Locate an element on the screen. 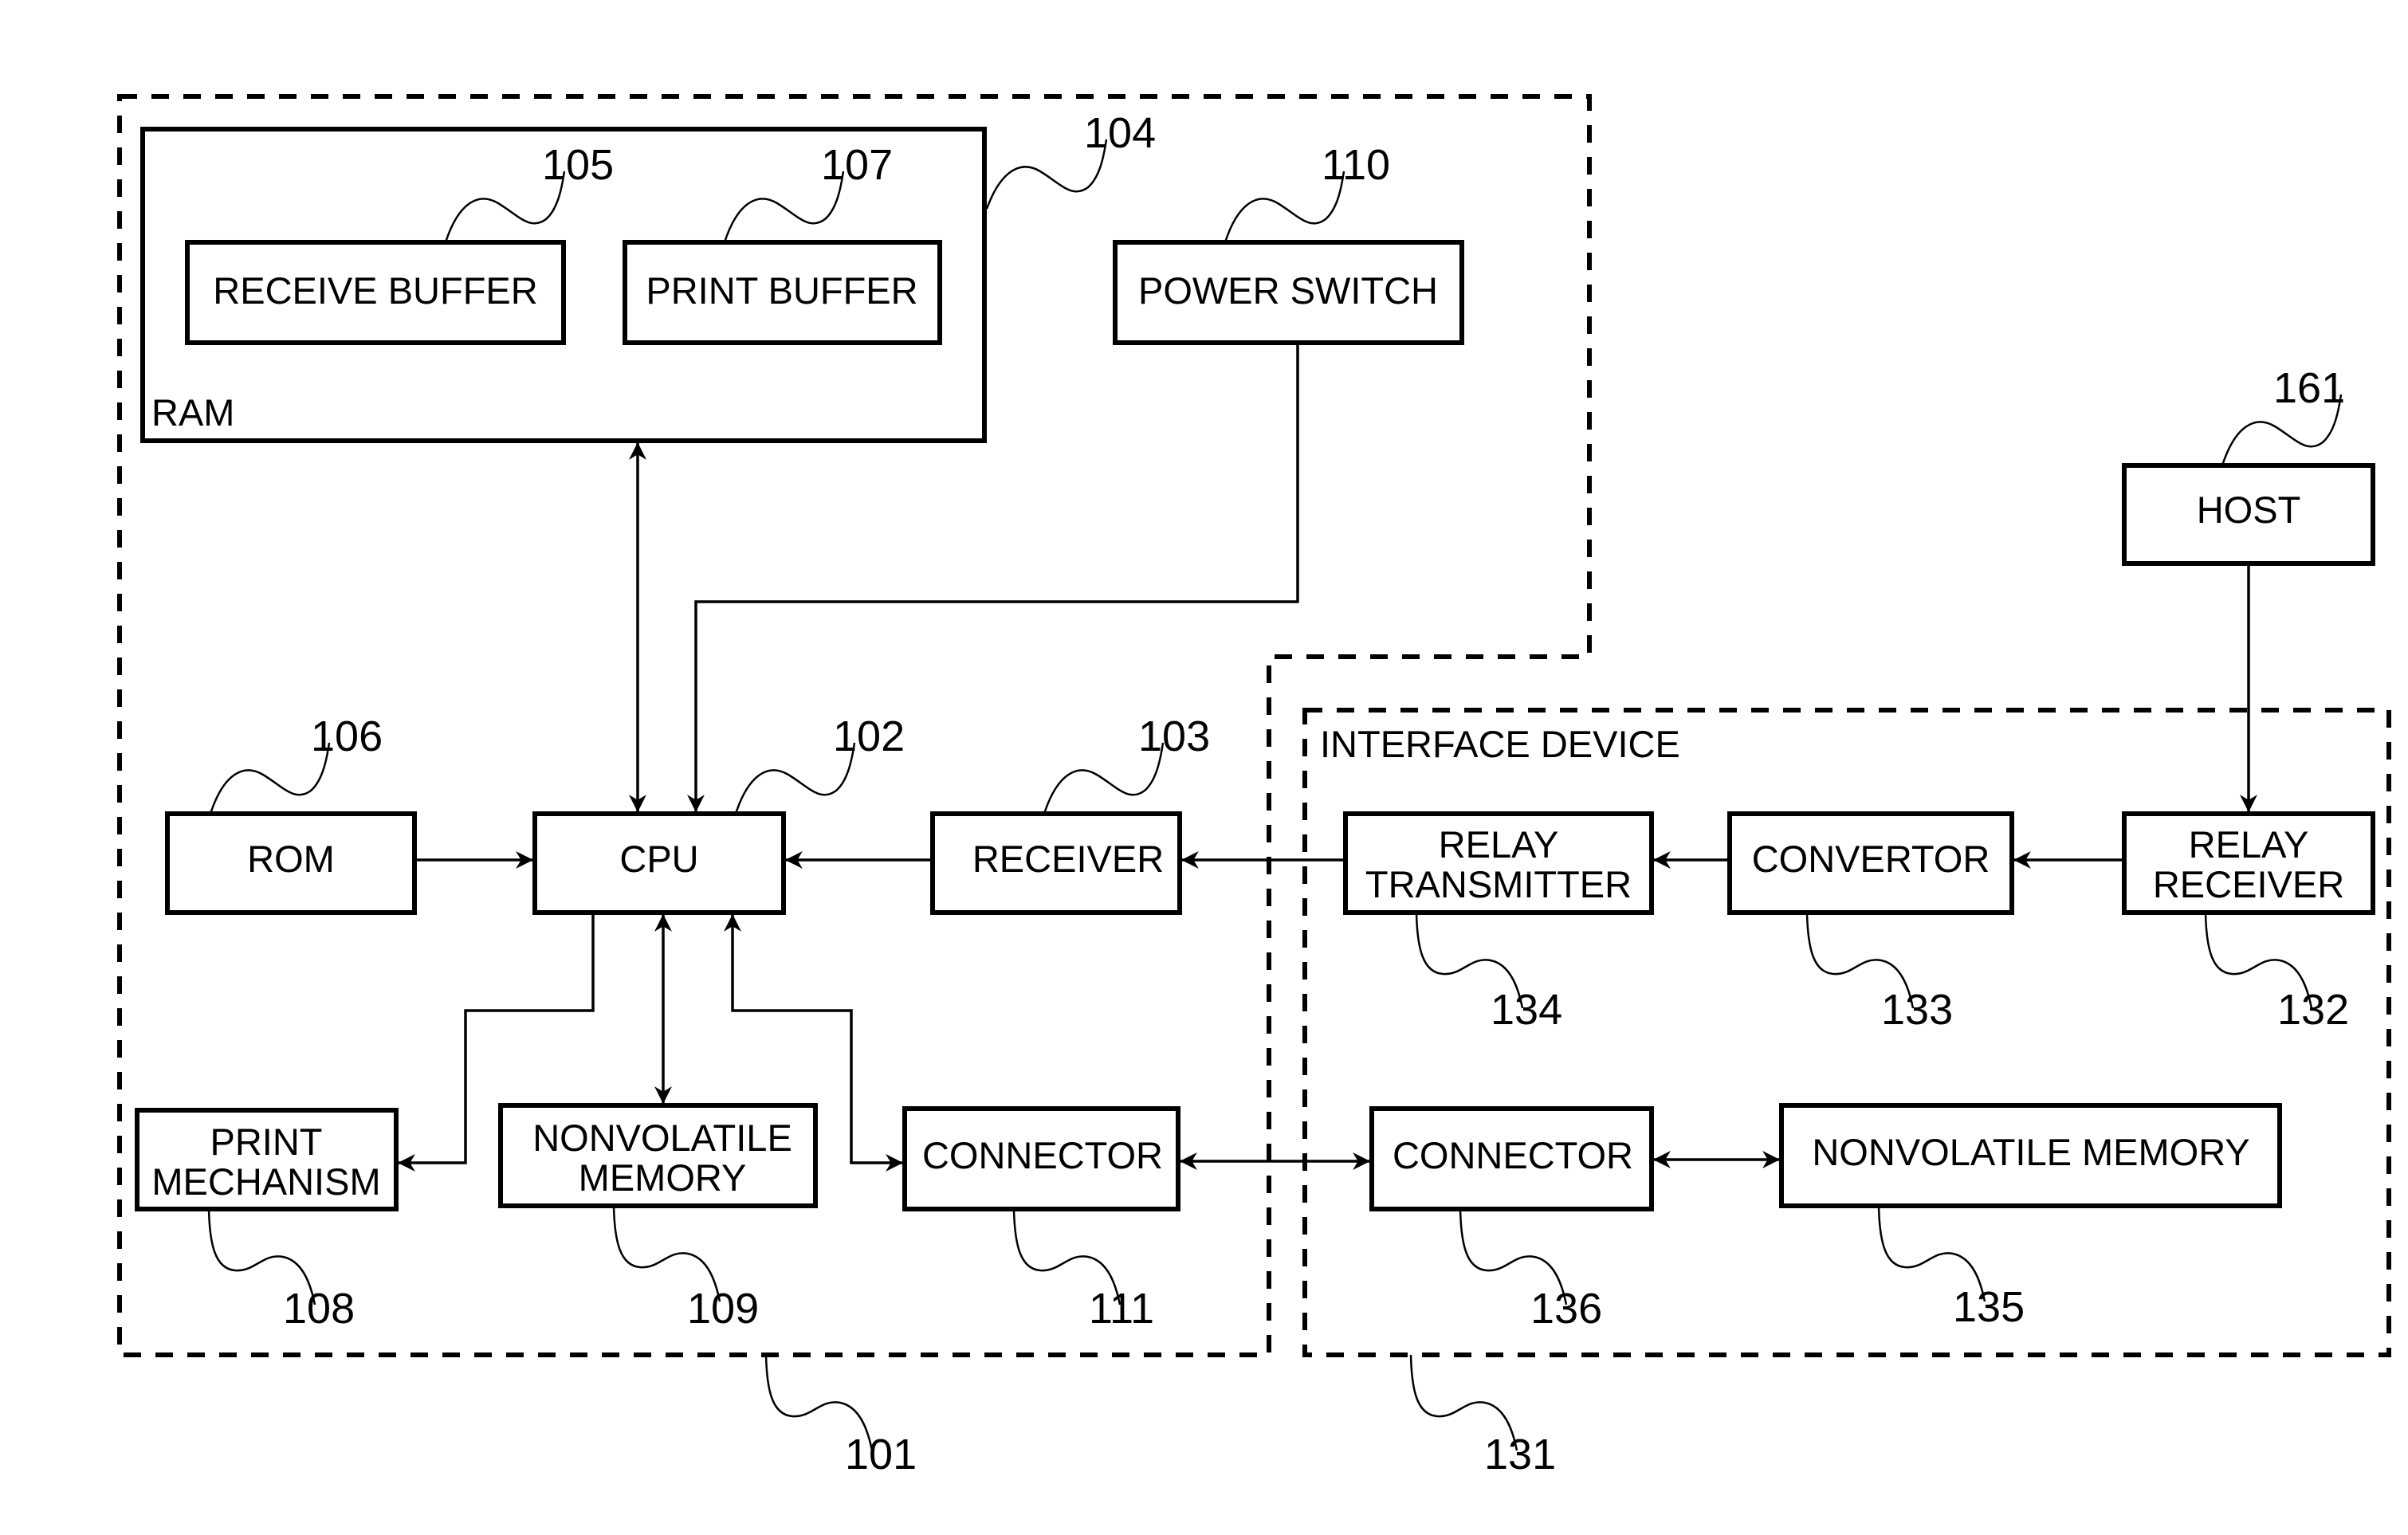 The width and height of the screenshot is (2408, 1535). nonvolatile-memory-interface-label: NONVOLATILE MEMORY is located at coordinates (2030, 1152).